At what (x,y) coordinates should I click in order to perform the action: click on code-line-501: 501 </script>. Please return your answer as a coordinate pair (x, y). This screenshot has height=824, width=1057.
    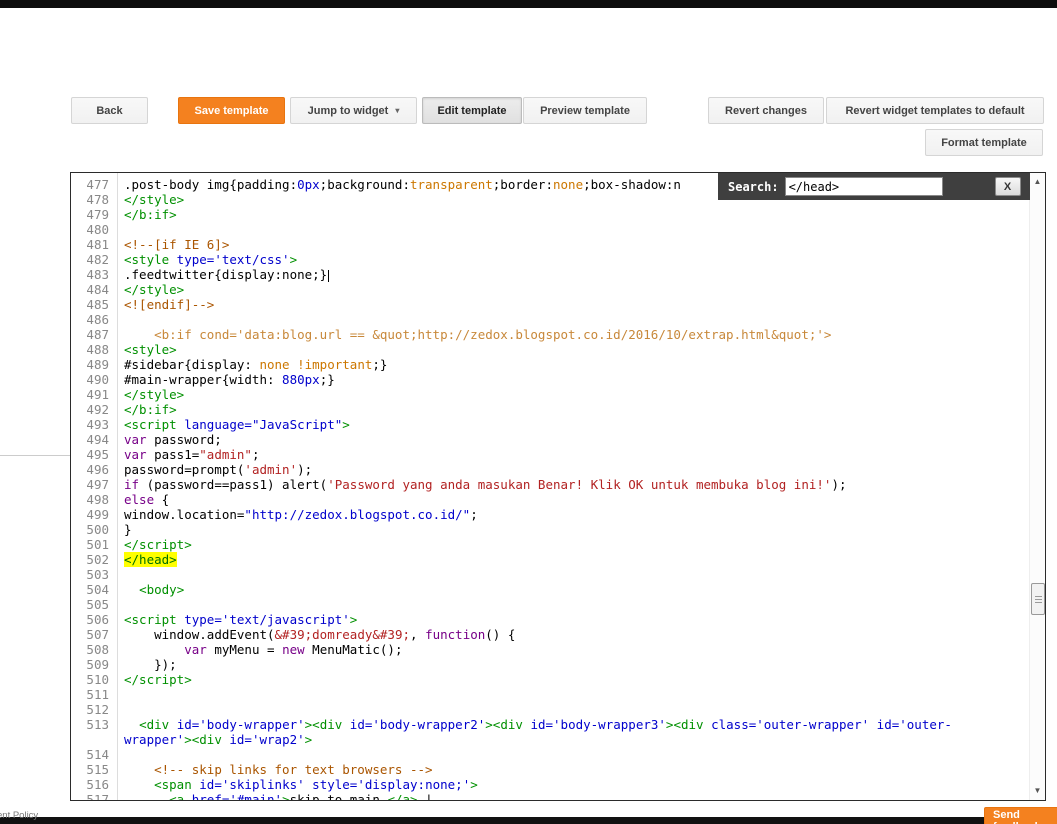
    Looking at the image, I should click on (558, 544).